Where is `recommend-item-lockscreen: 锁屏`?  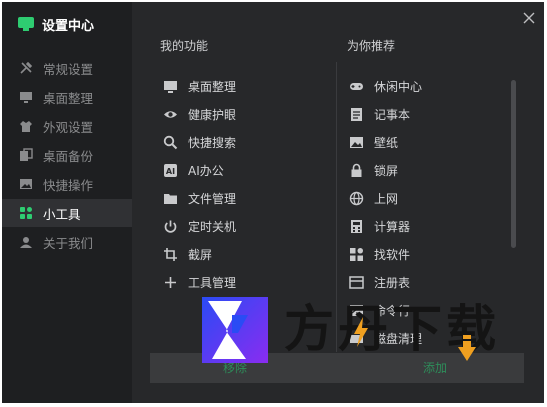
recommend-item-lockscreen: 锁屏 is located at coordinates (428, 170).